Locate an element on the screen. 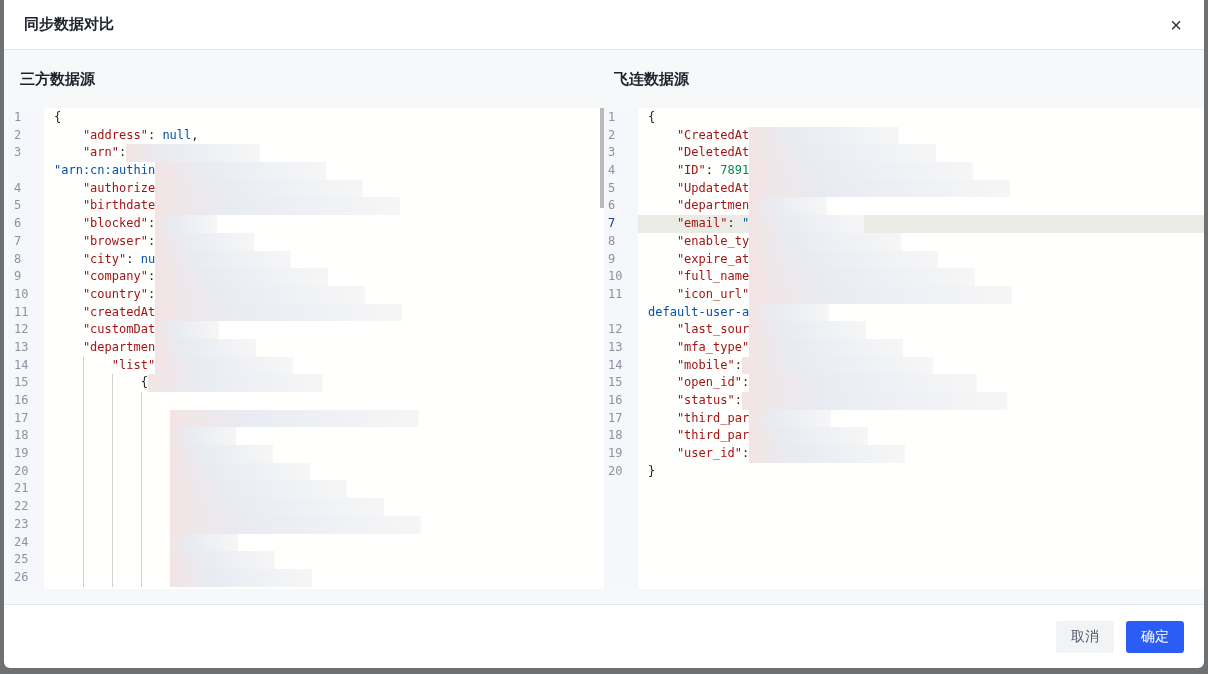 The image size is (1208, 674). code-token: "enable_ty is located at coordinates (712, 241).